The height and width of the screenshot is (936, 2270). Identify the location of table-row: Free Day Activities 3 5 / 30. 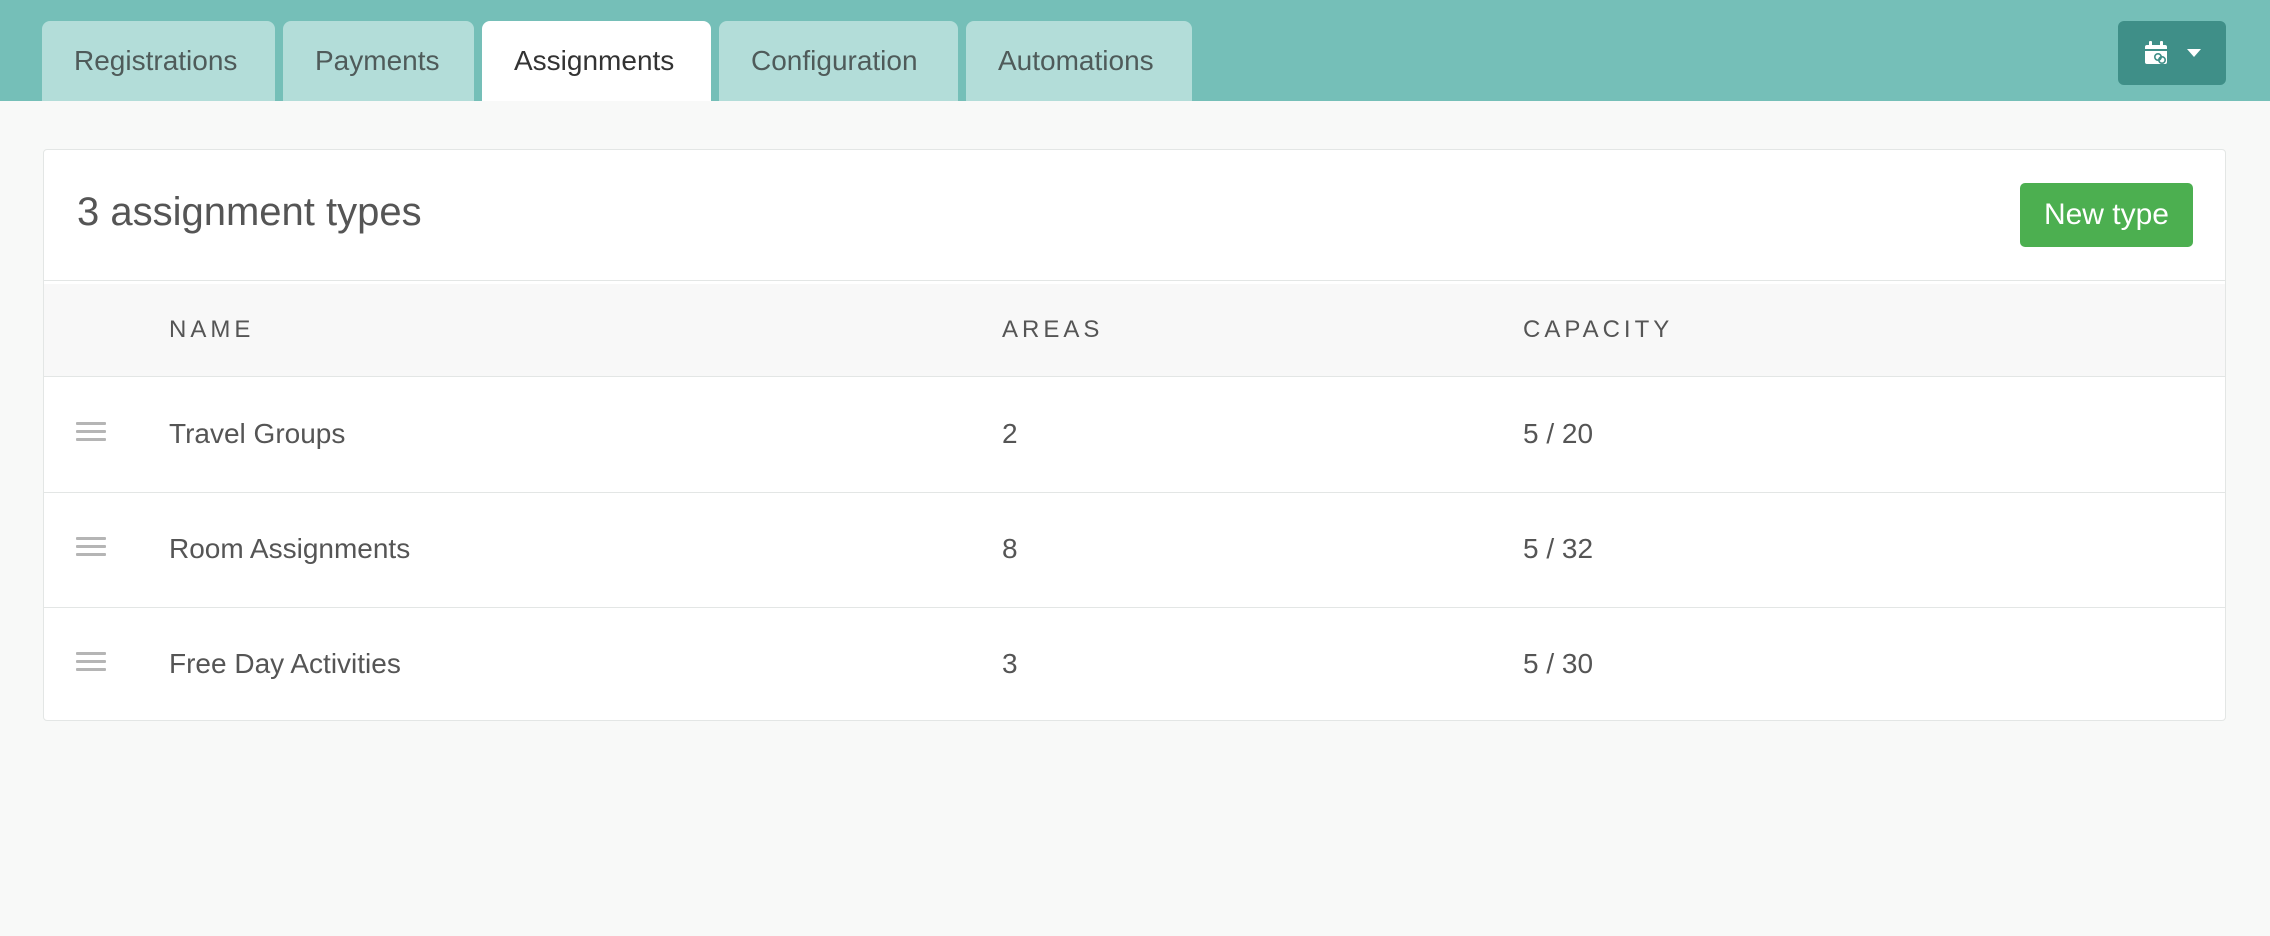
(1134, 665).